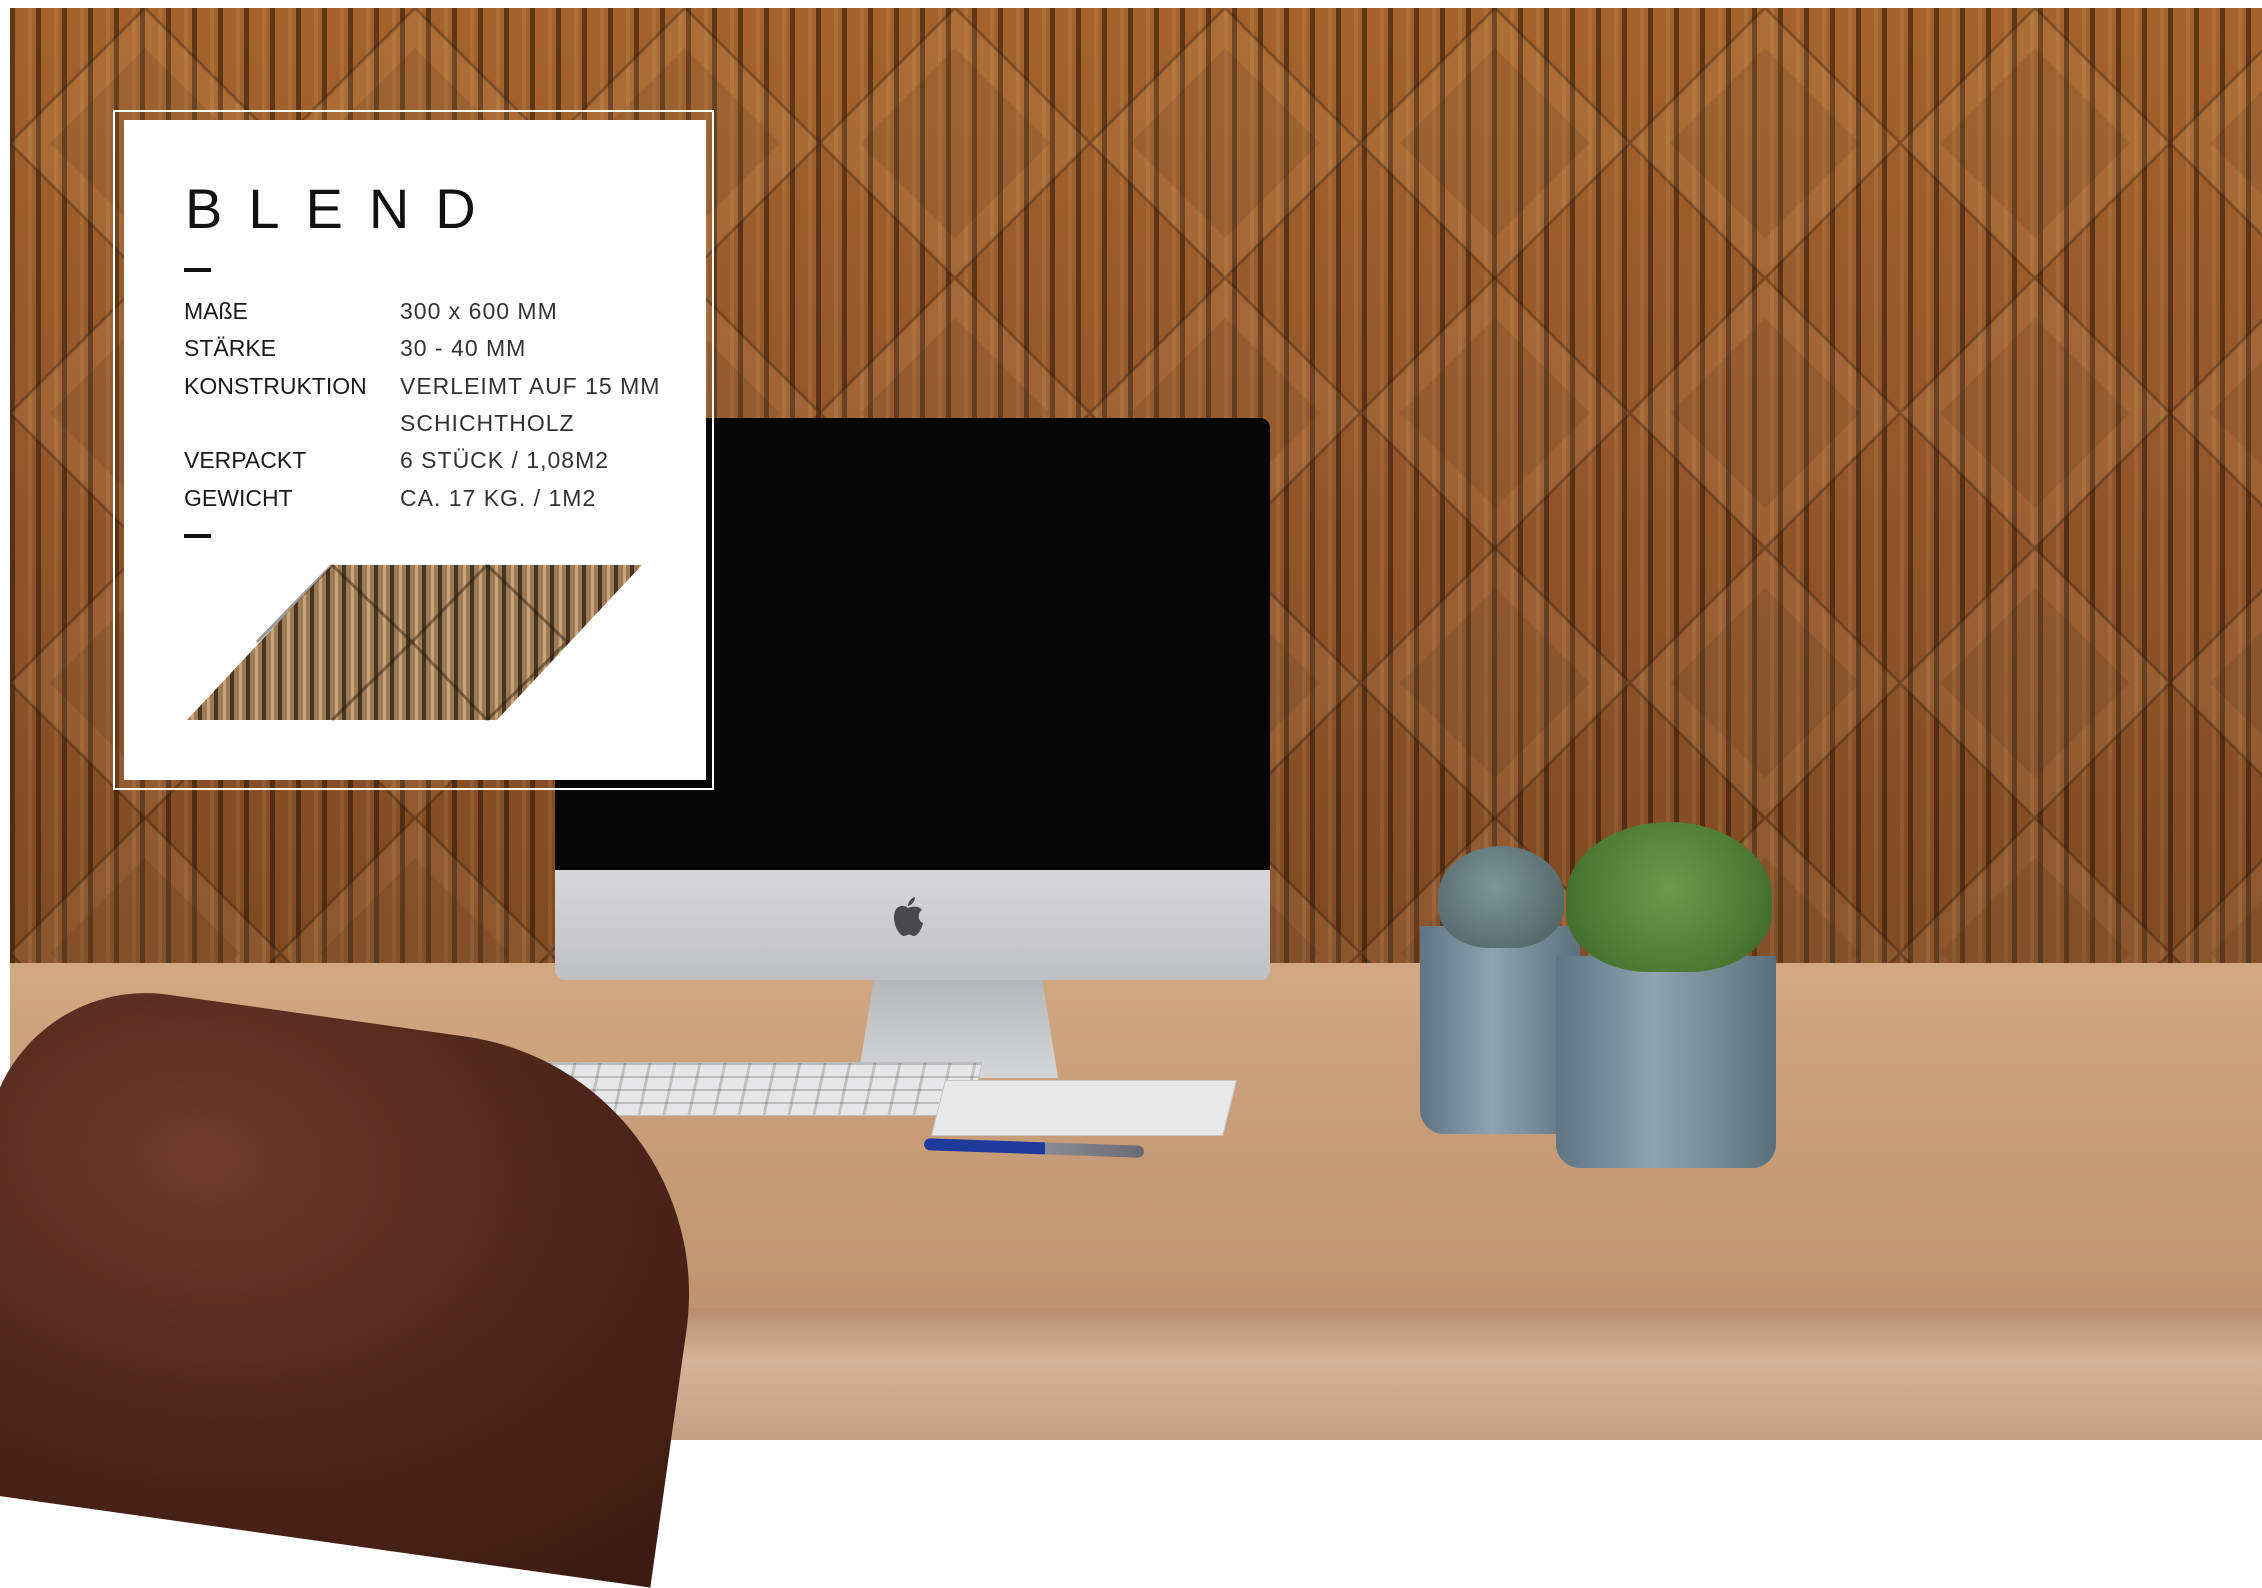  What do you see at coordinates (463, 348) in the screenshot?
I see `spec-value: 30 - 40 MM` at bounding box center [463, 348].